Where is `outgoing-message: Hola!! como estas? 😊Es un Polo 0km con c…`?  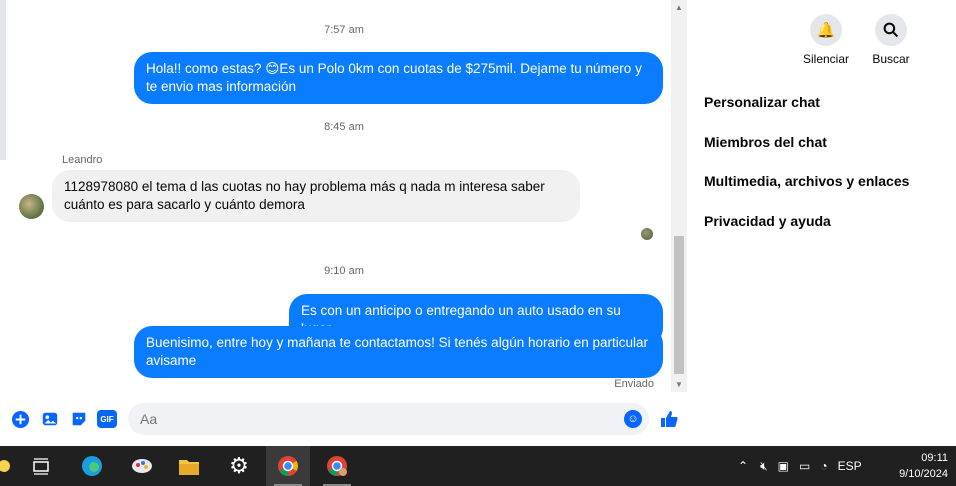
outgoing-message: Hola!! como estas? 😊Es un Polo 0km con c… is located at coordinates (398, 78).